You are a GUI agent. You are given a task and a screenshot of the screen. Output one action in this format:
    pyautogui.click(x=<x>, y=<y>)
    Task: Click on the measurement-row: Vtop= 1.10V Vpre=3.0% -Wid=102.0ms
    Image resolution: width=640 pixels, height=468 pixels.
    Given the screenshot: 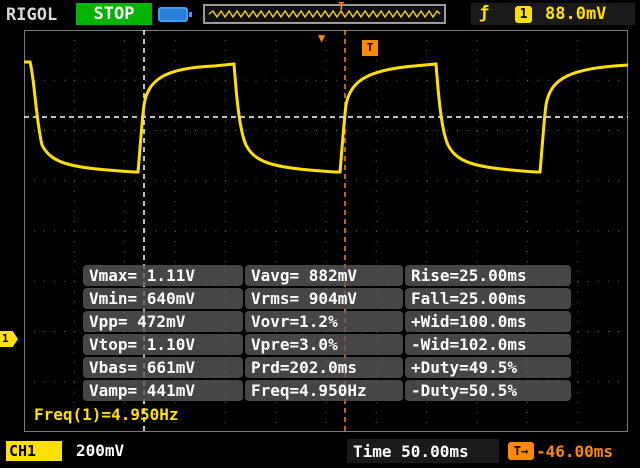 What is the action you would take?
    pyautogui.click(x=327, y=345)
    